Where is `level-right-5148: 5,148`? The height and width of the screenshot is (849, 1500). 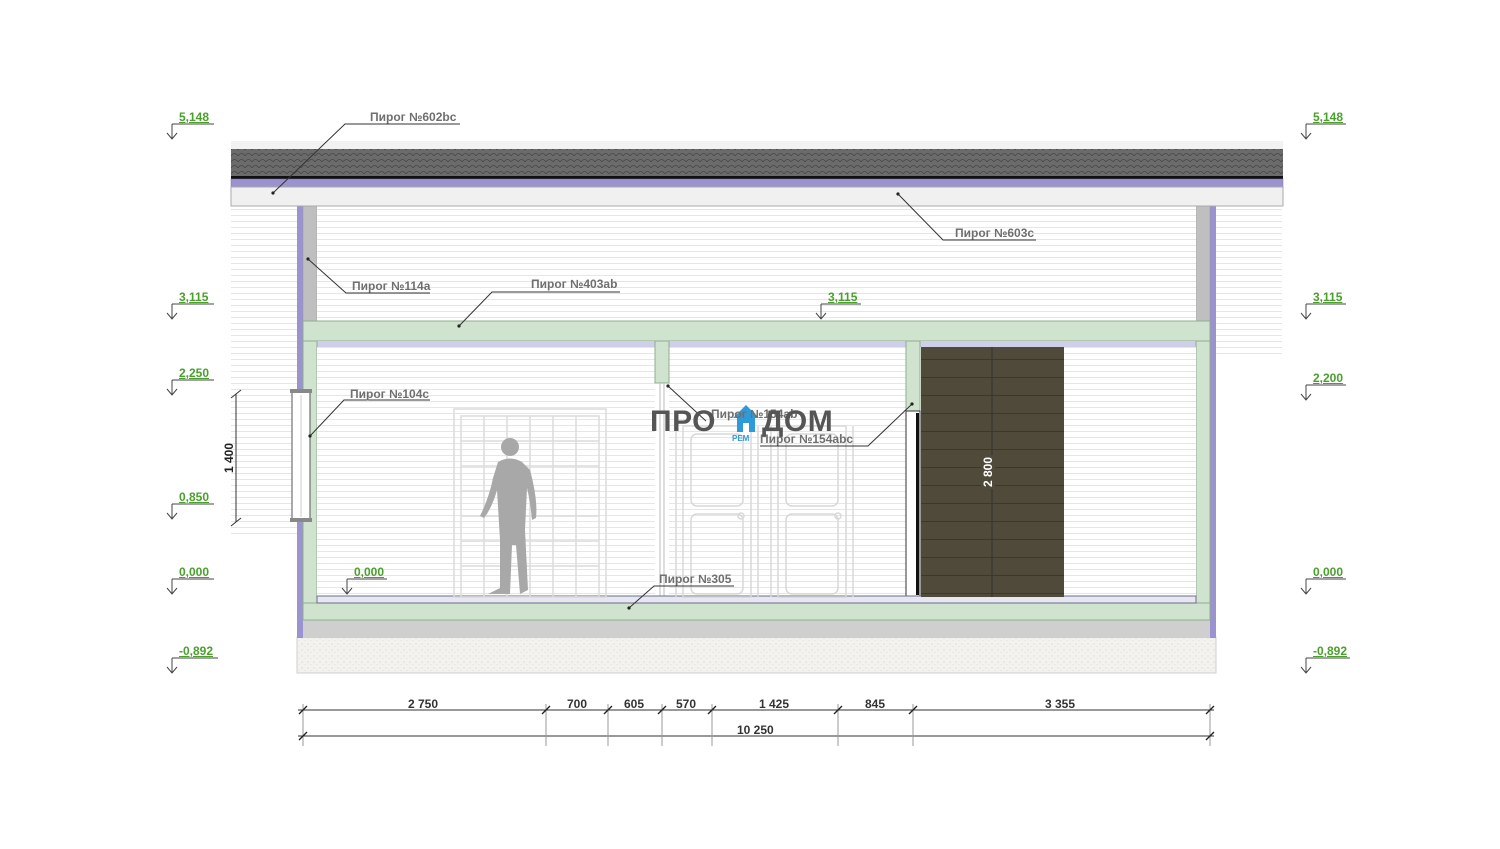
level-right-5148: 5,148 is located at coordinates (1328, 117).